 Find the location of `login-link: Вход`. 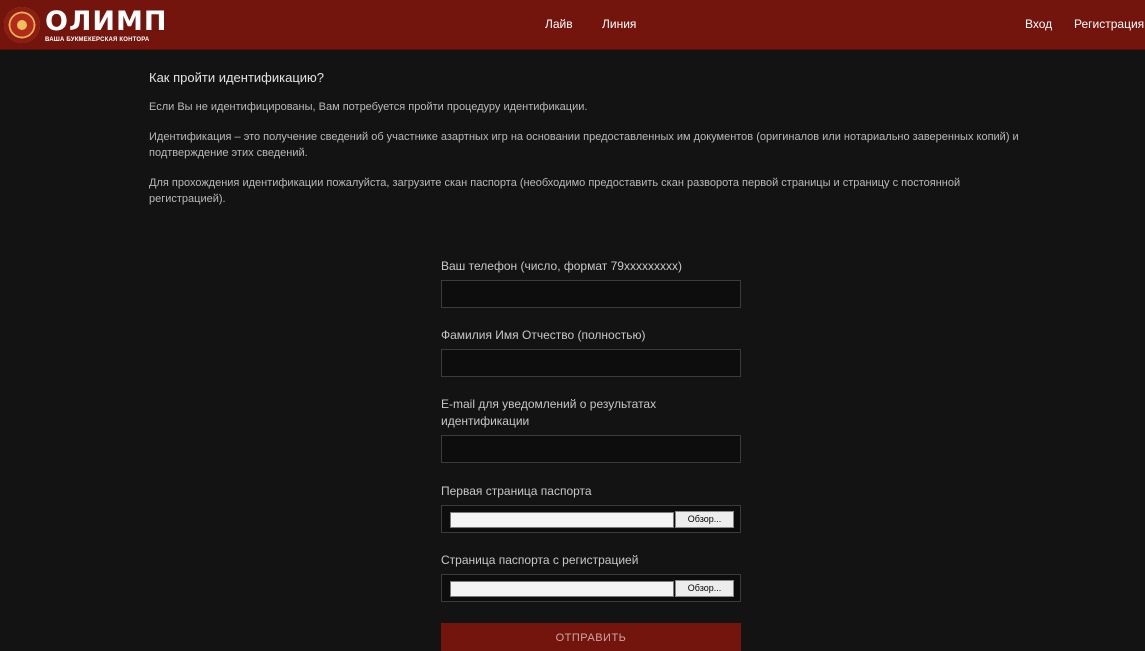

login-link: Вход is located at coordinates (1038, 24).